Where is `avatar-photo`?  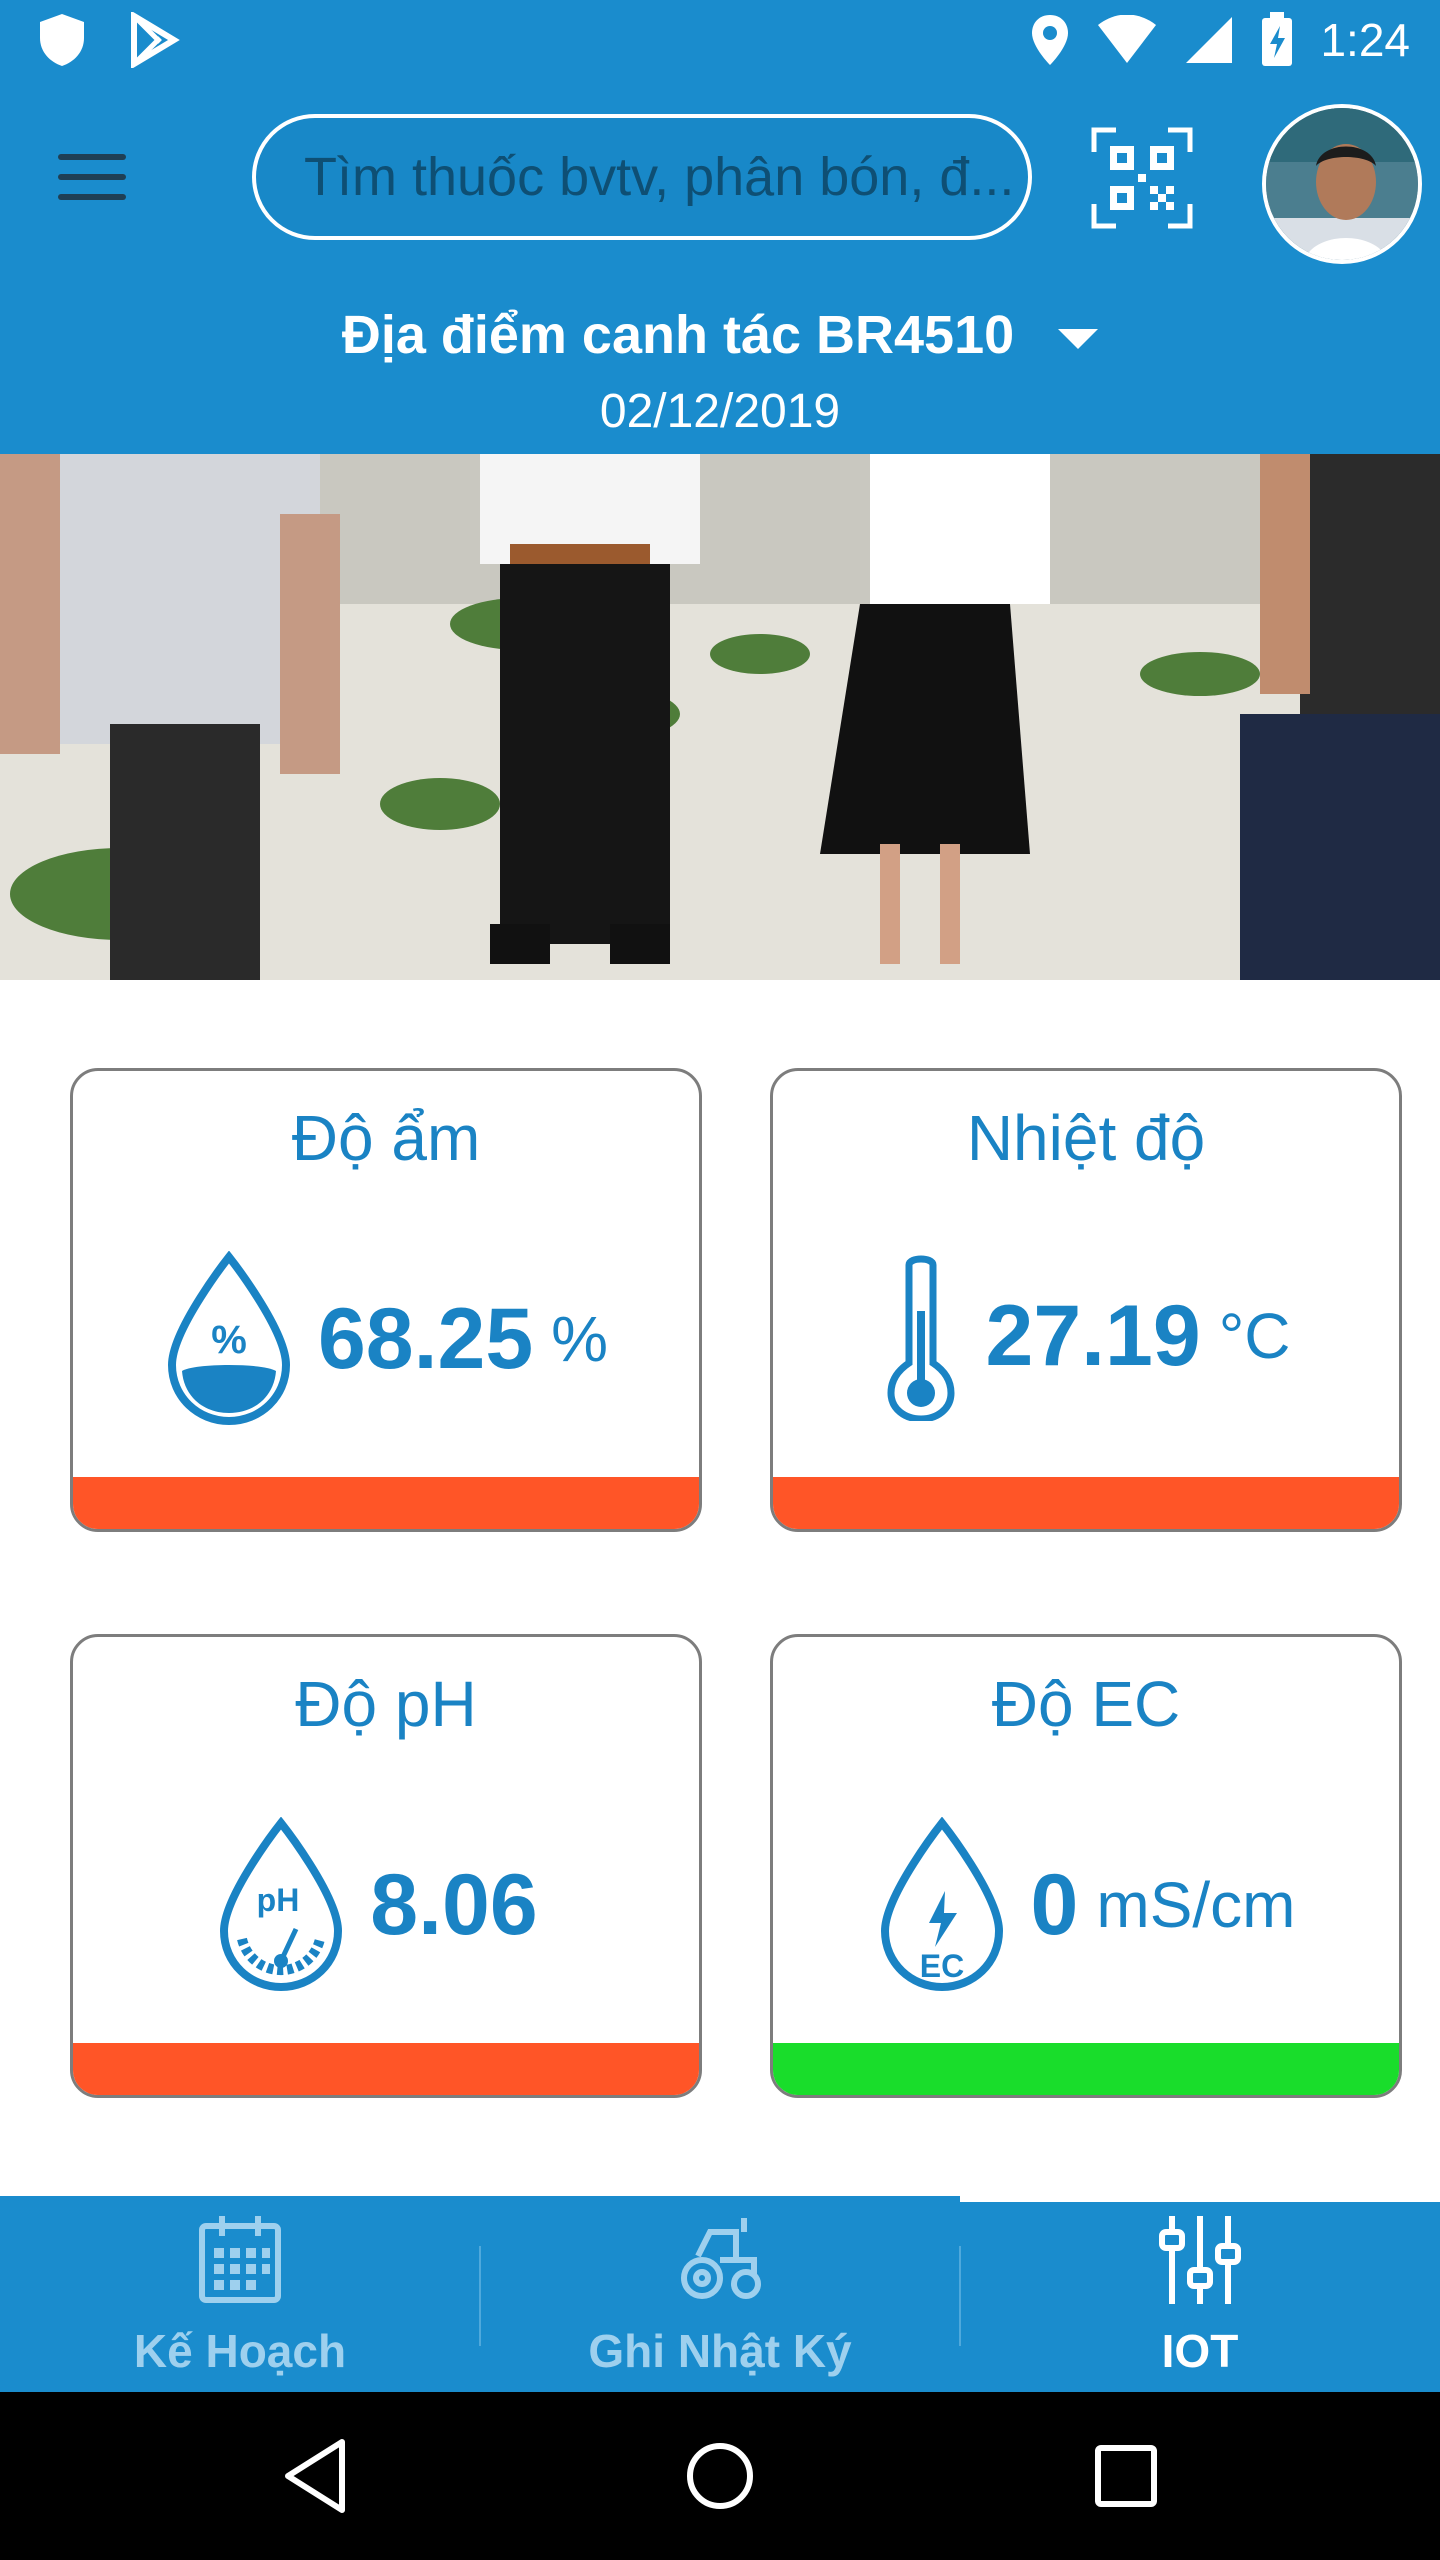 avatar-photo is located at coordinates (1342, 184).